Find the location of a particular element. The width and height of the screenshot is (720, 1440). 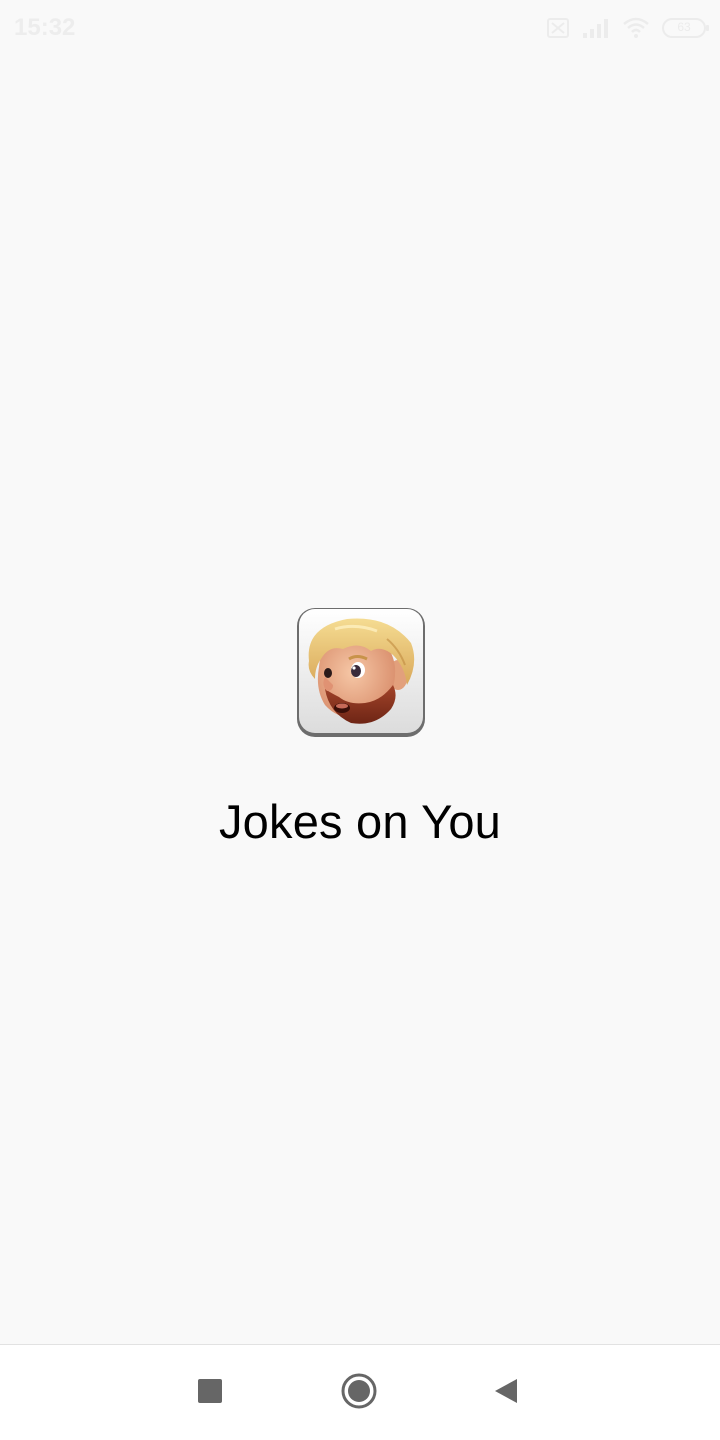

sim-icon is located at coordinates (558, 28).